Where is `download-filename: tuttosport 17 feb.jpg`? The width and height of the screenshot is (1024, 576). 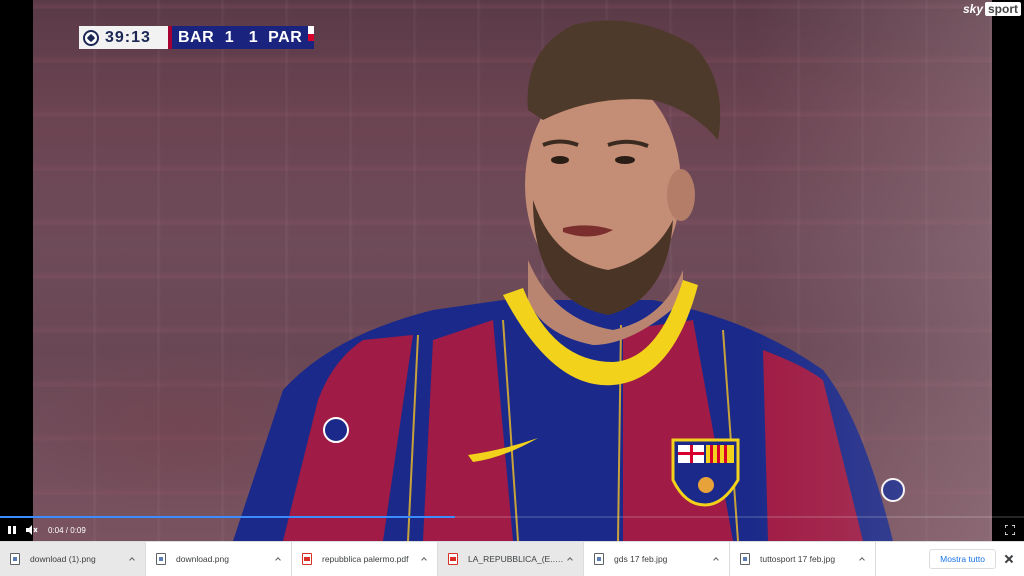 download-filename: tuttosport 17 feb.jpg is located at coordinates (798, 559).